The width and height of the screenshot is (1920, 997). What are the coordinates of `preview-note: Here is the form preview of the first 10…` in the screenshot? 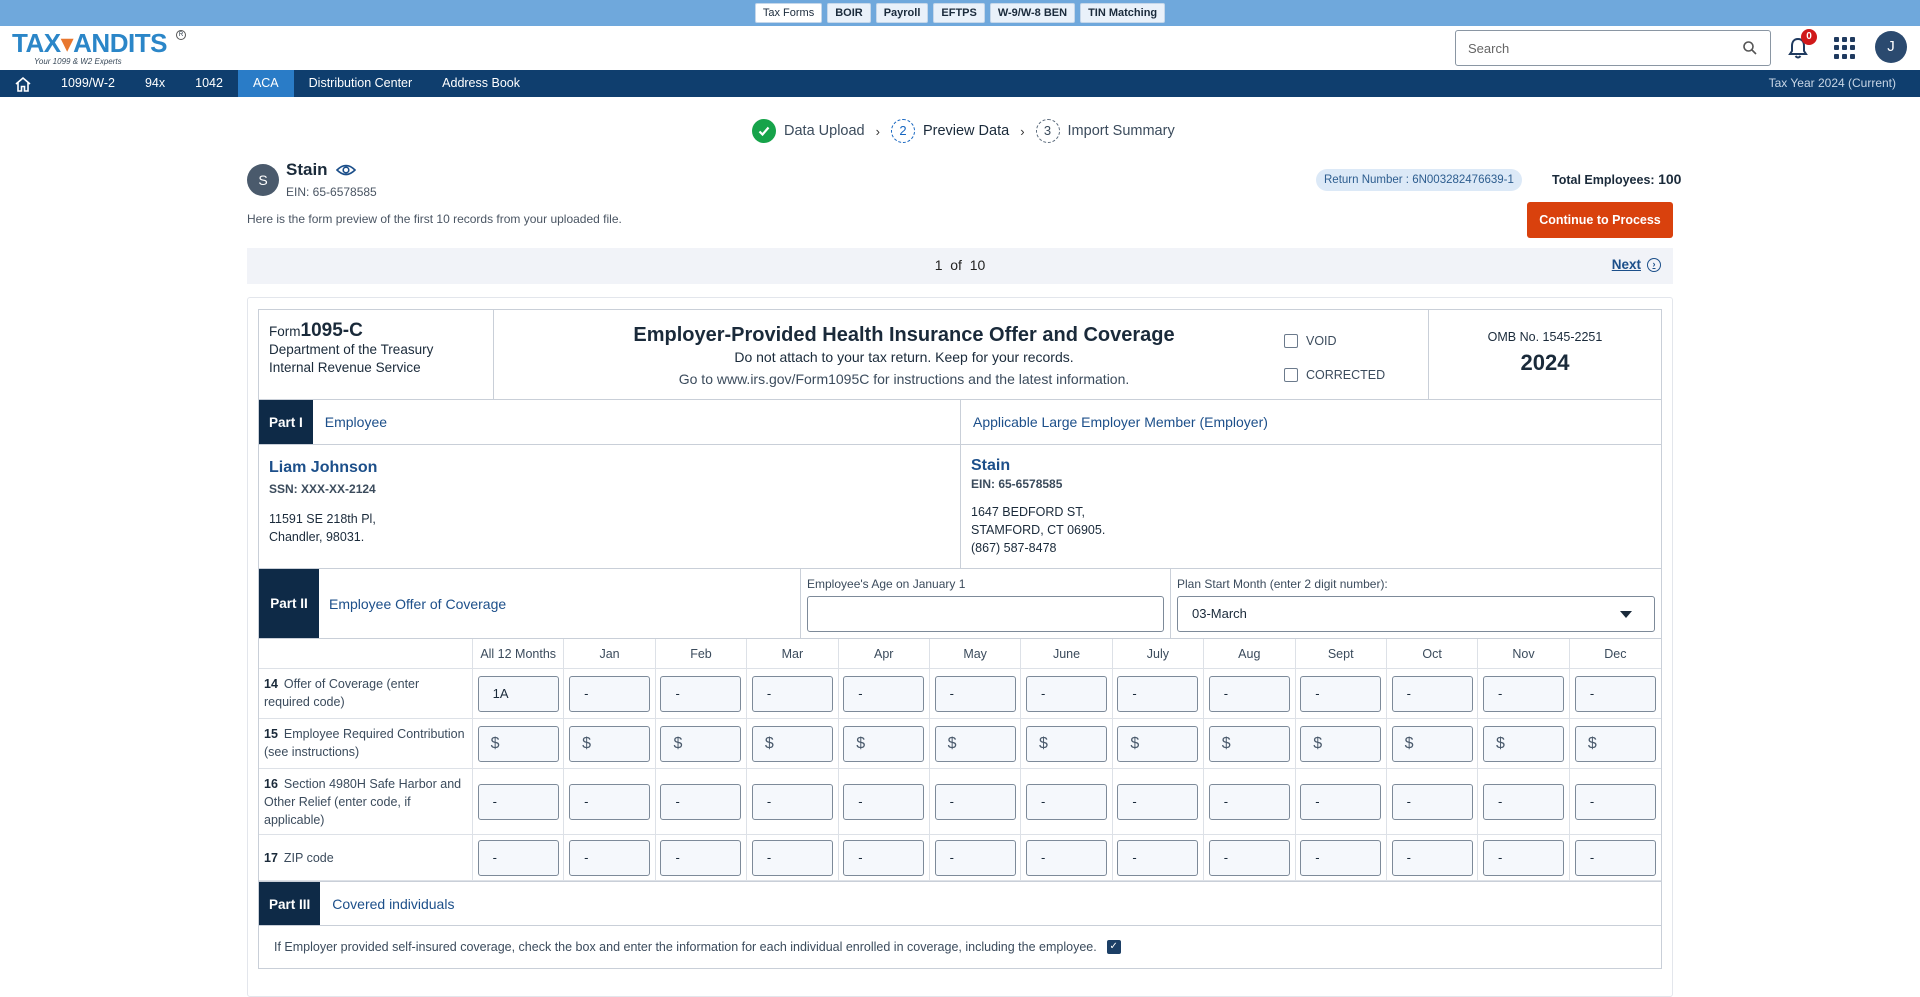 It's located at (434, 219).